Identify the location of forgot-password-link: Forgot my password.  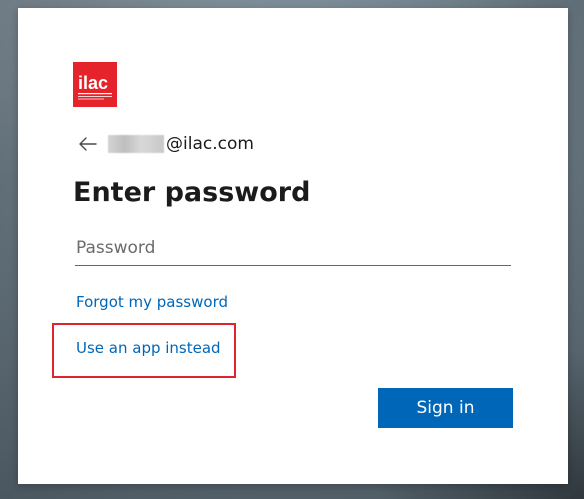
(152, 302).